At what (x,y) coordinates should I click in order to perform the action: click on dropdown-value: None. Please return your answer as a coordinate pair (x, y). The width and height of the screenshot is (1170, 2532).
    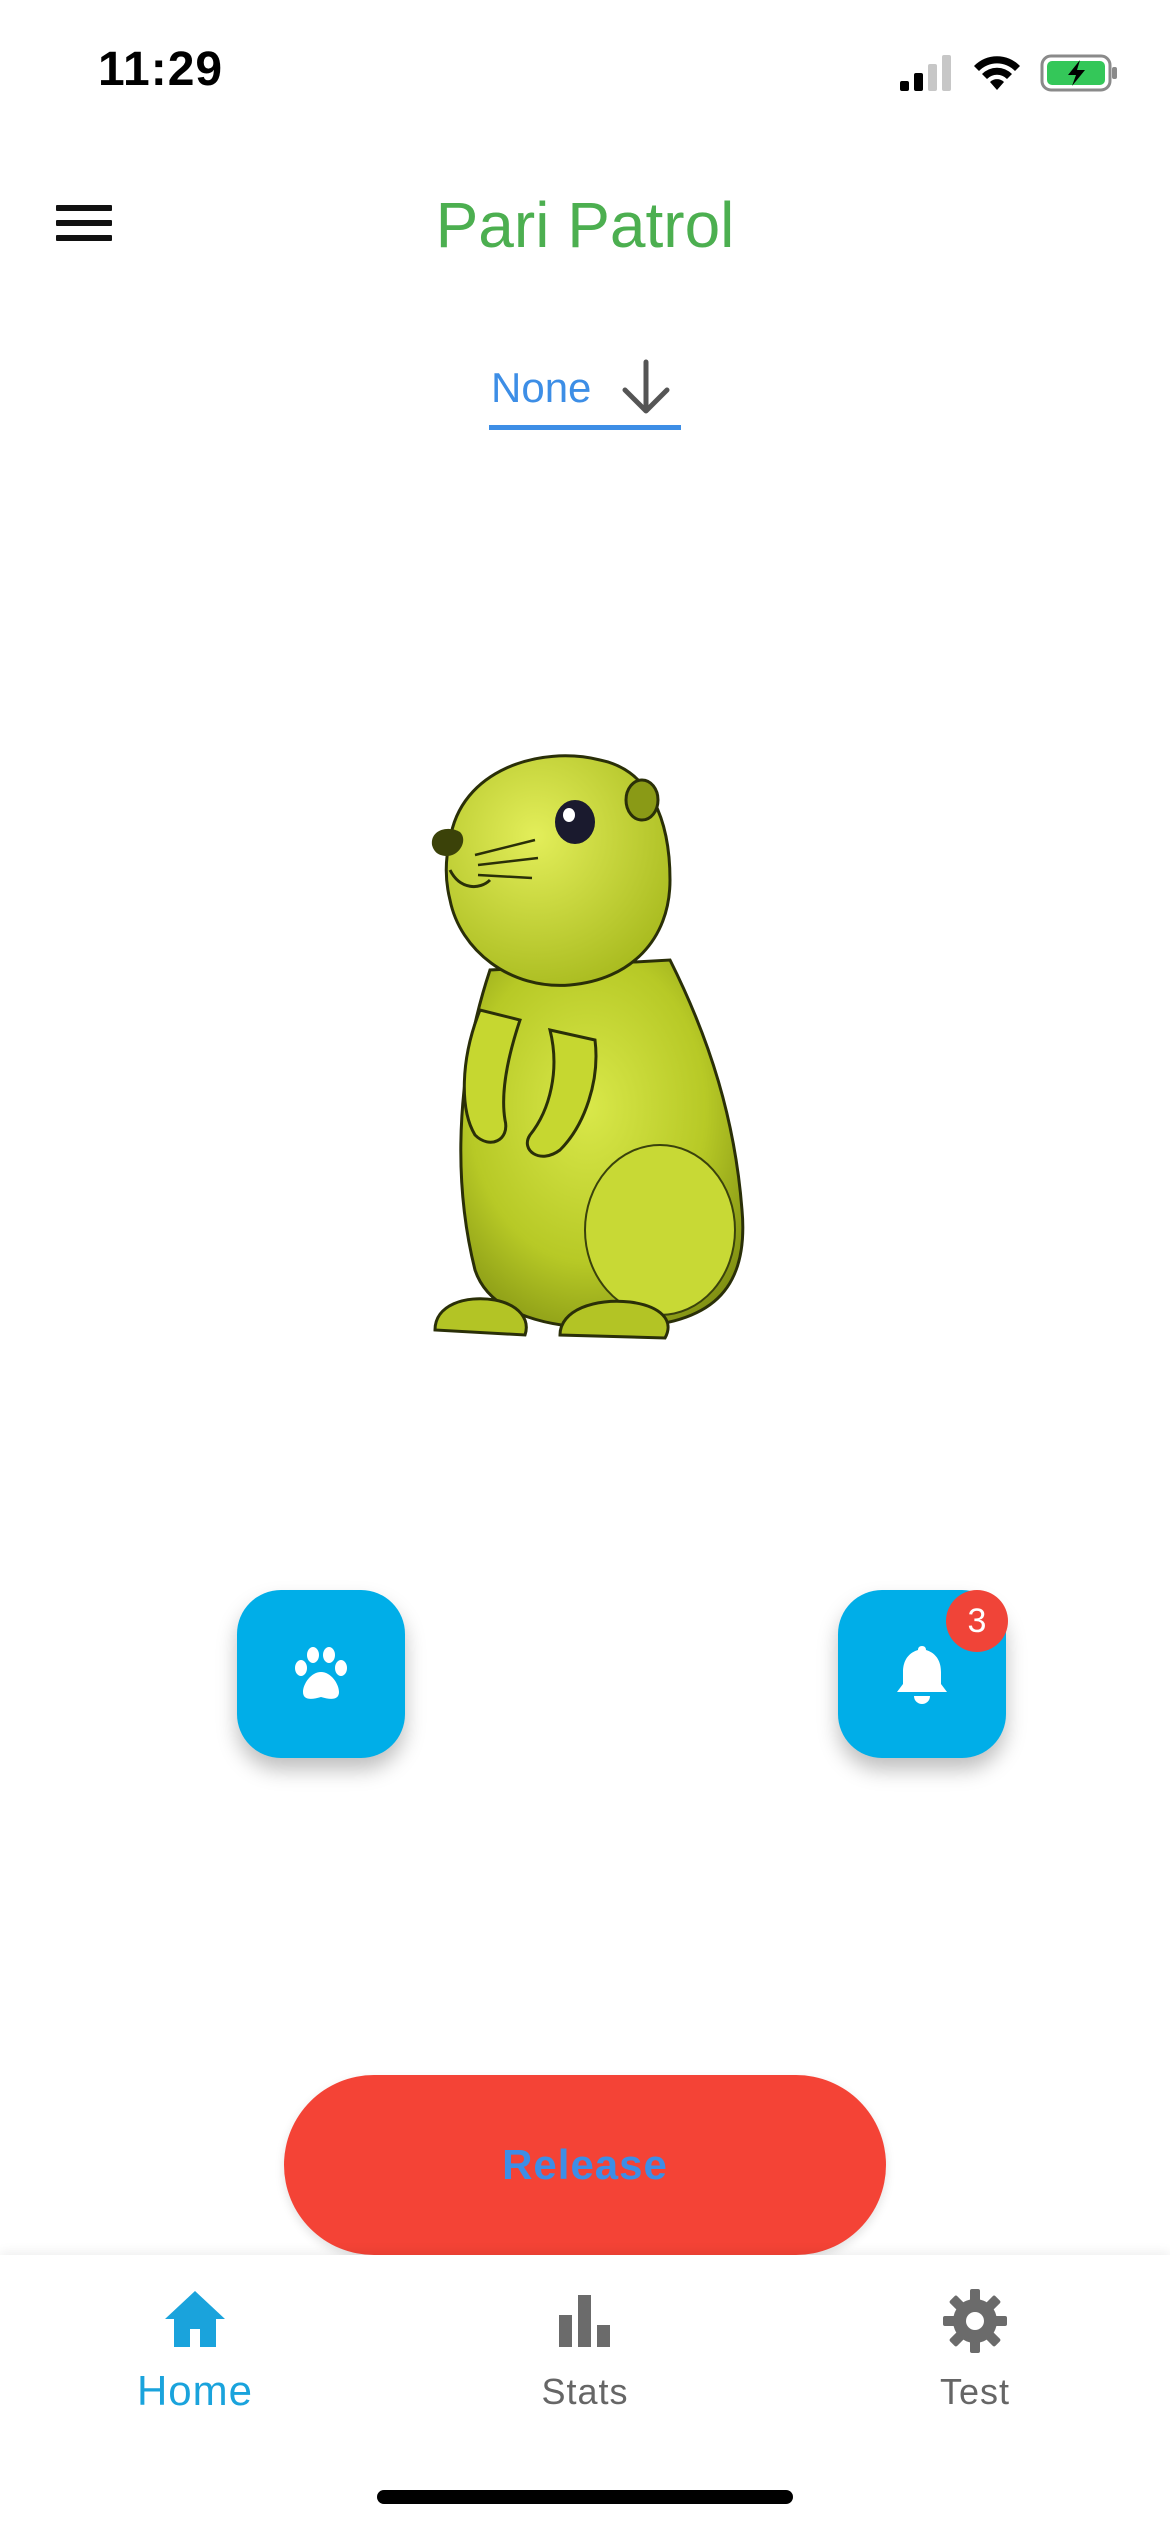
    Looking at the image, I should click on (541, 387).